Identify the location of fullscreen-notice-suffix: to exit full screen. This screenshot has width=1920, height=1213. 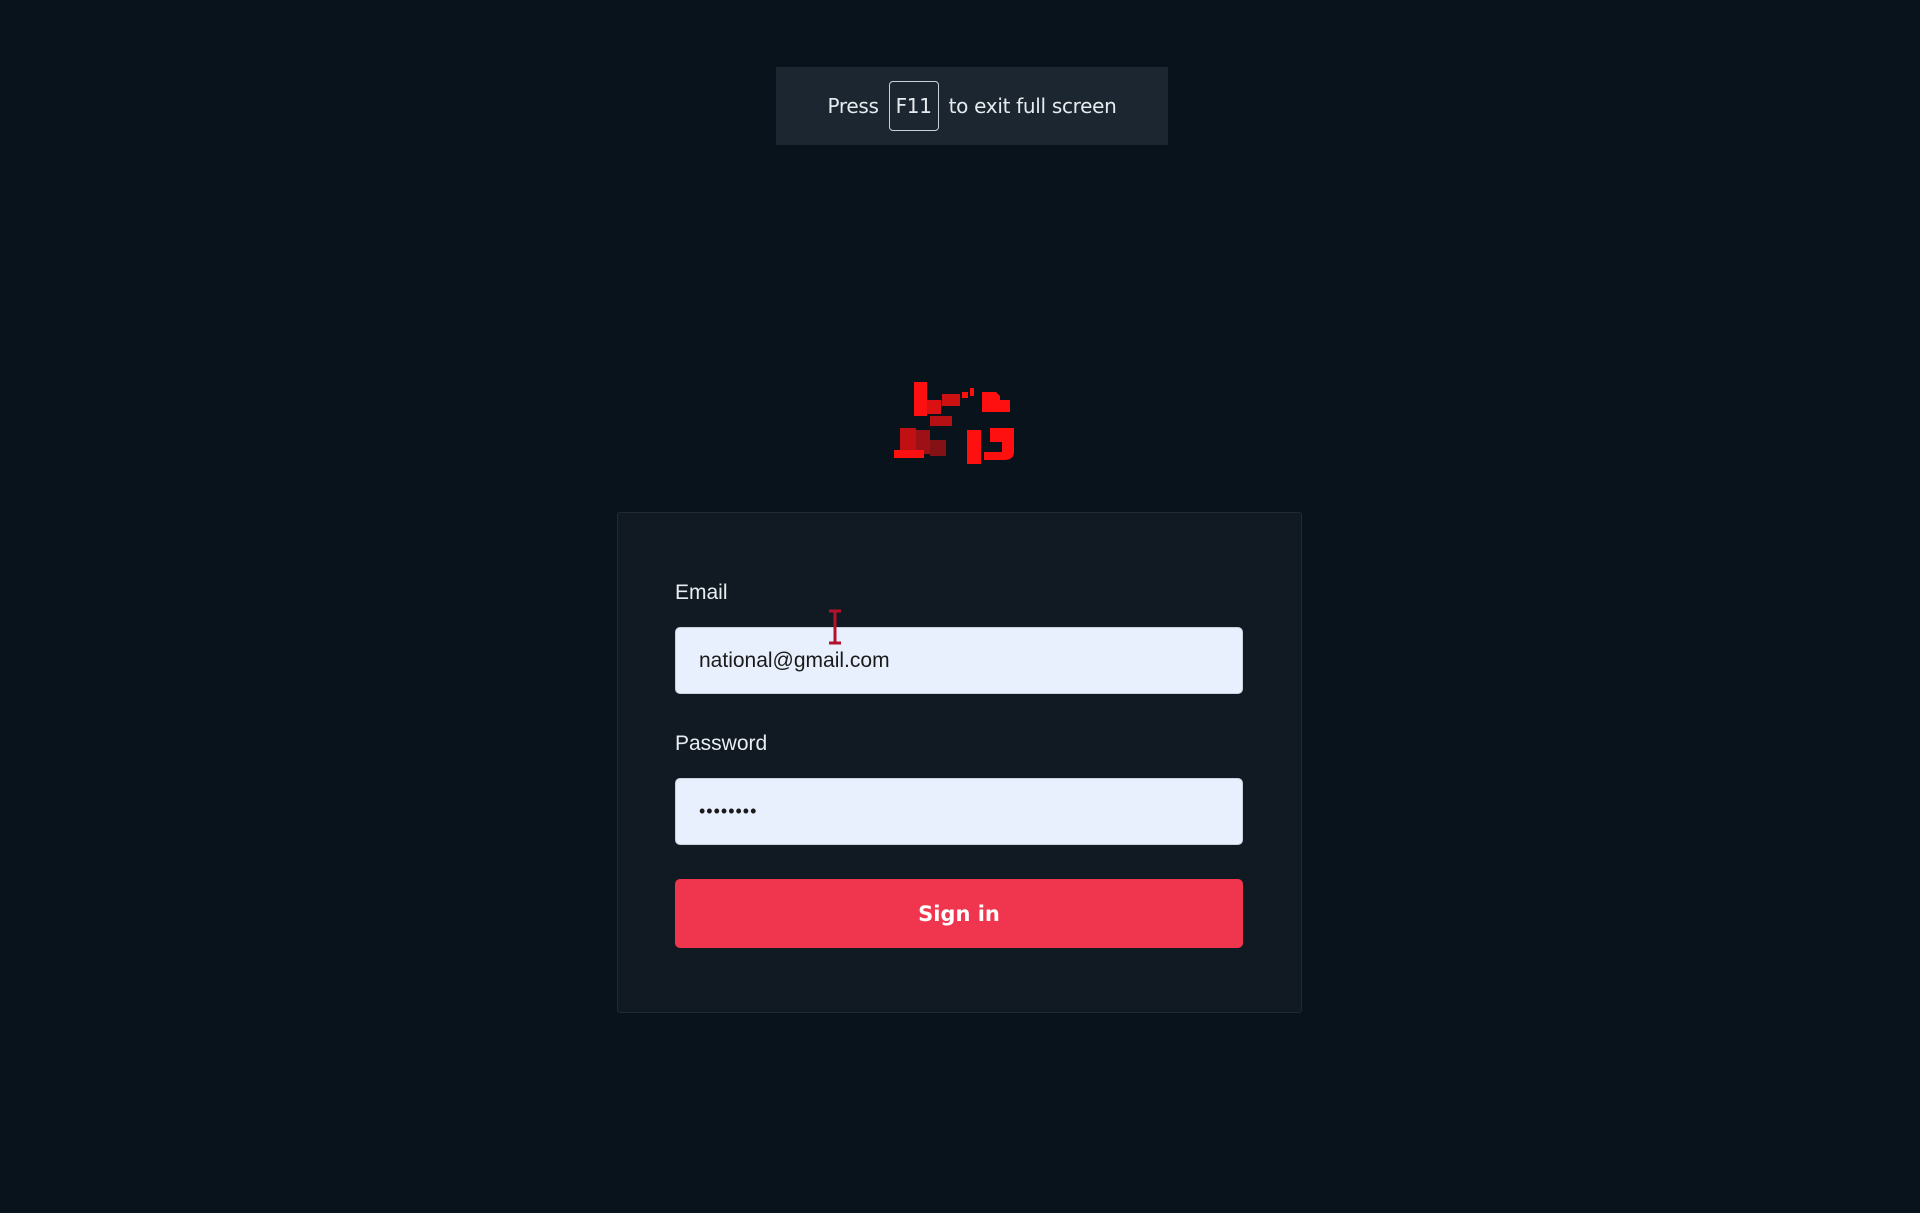
(1032, 106).